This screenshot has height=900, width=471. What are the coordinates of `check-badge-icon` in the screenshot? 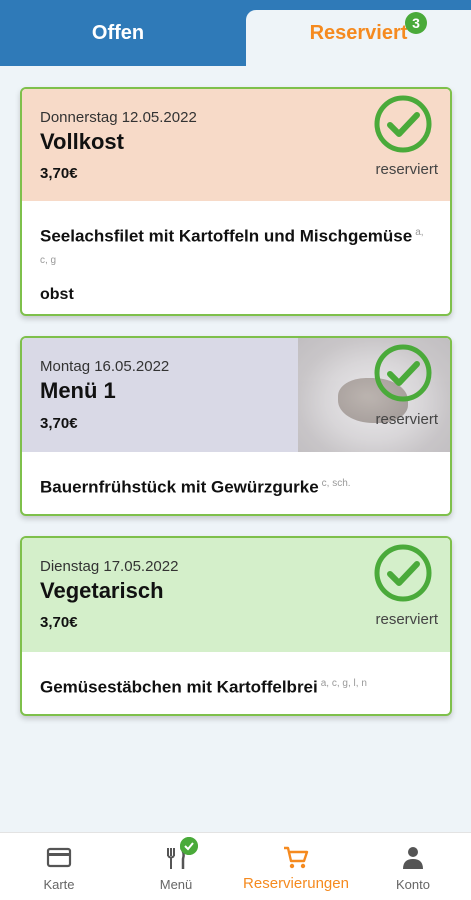 It's located at (189, 846).